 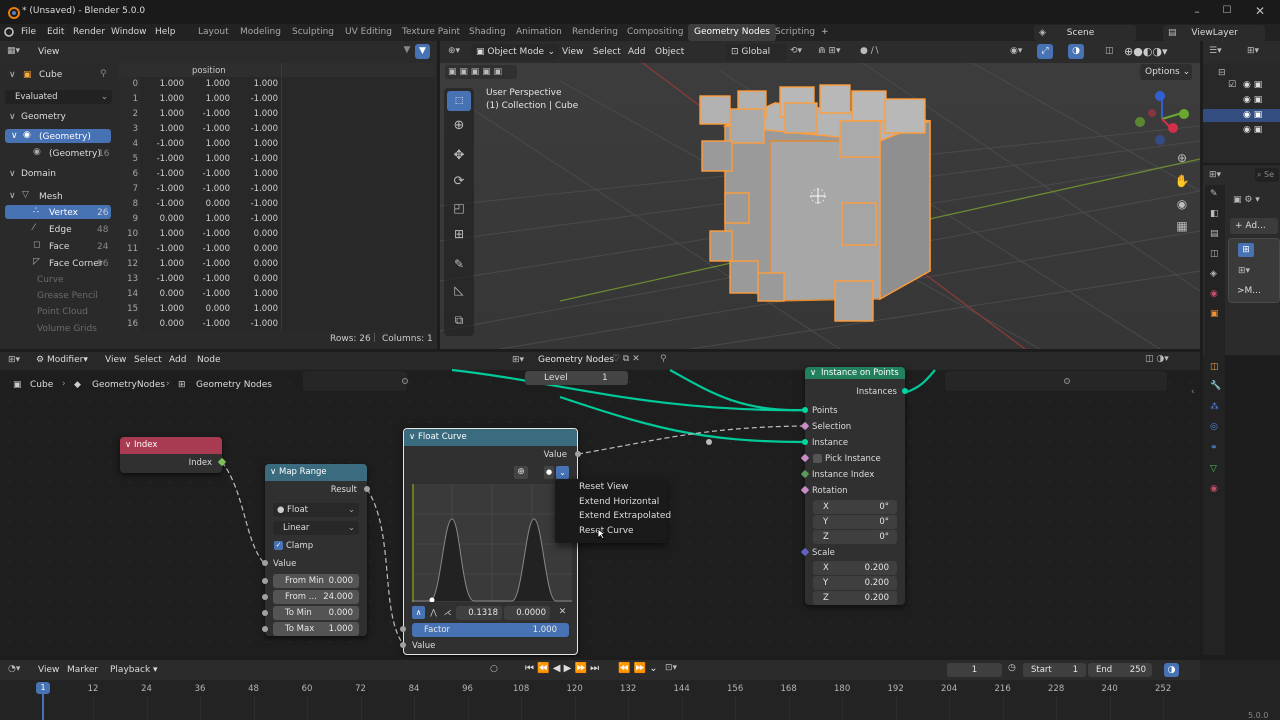 I want to click on factor-slider: Factor 1.000, so click(x=490, y=630).